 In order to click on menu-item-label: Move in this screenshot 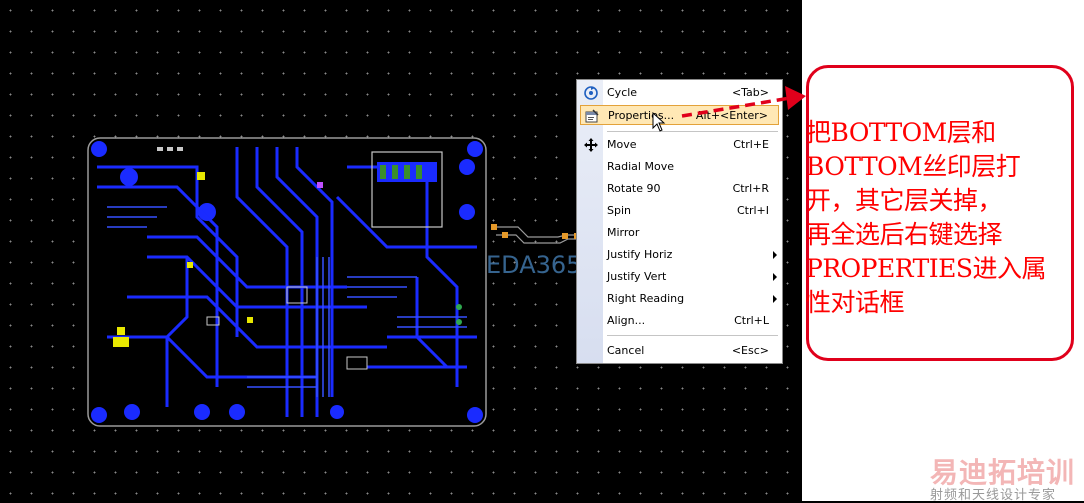, I will do `click(622, 144)`.